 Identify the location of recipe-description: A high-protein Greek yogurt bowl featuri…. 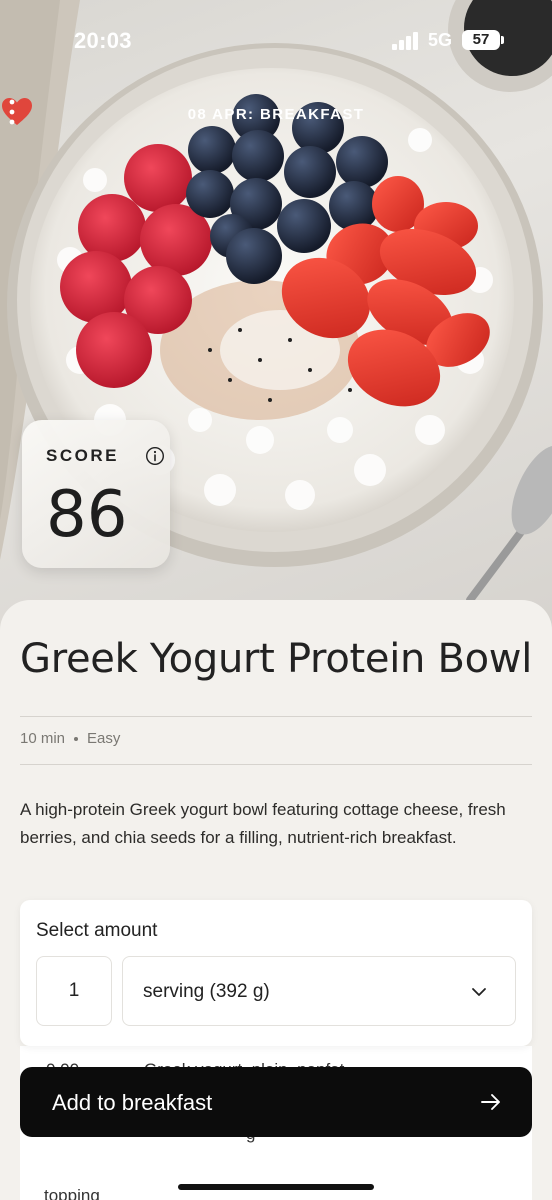
(263, 823).